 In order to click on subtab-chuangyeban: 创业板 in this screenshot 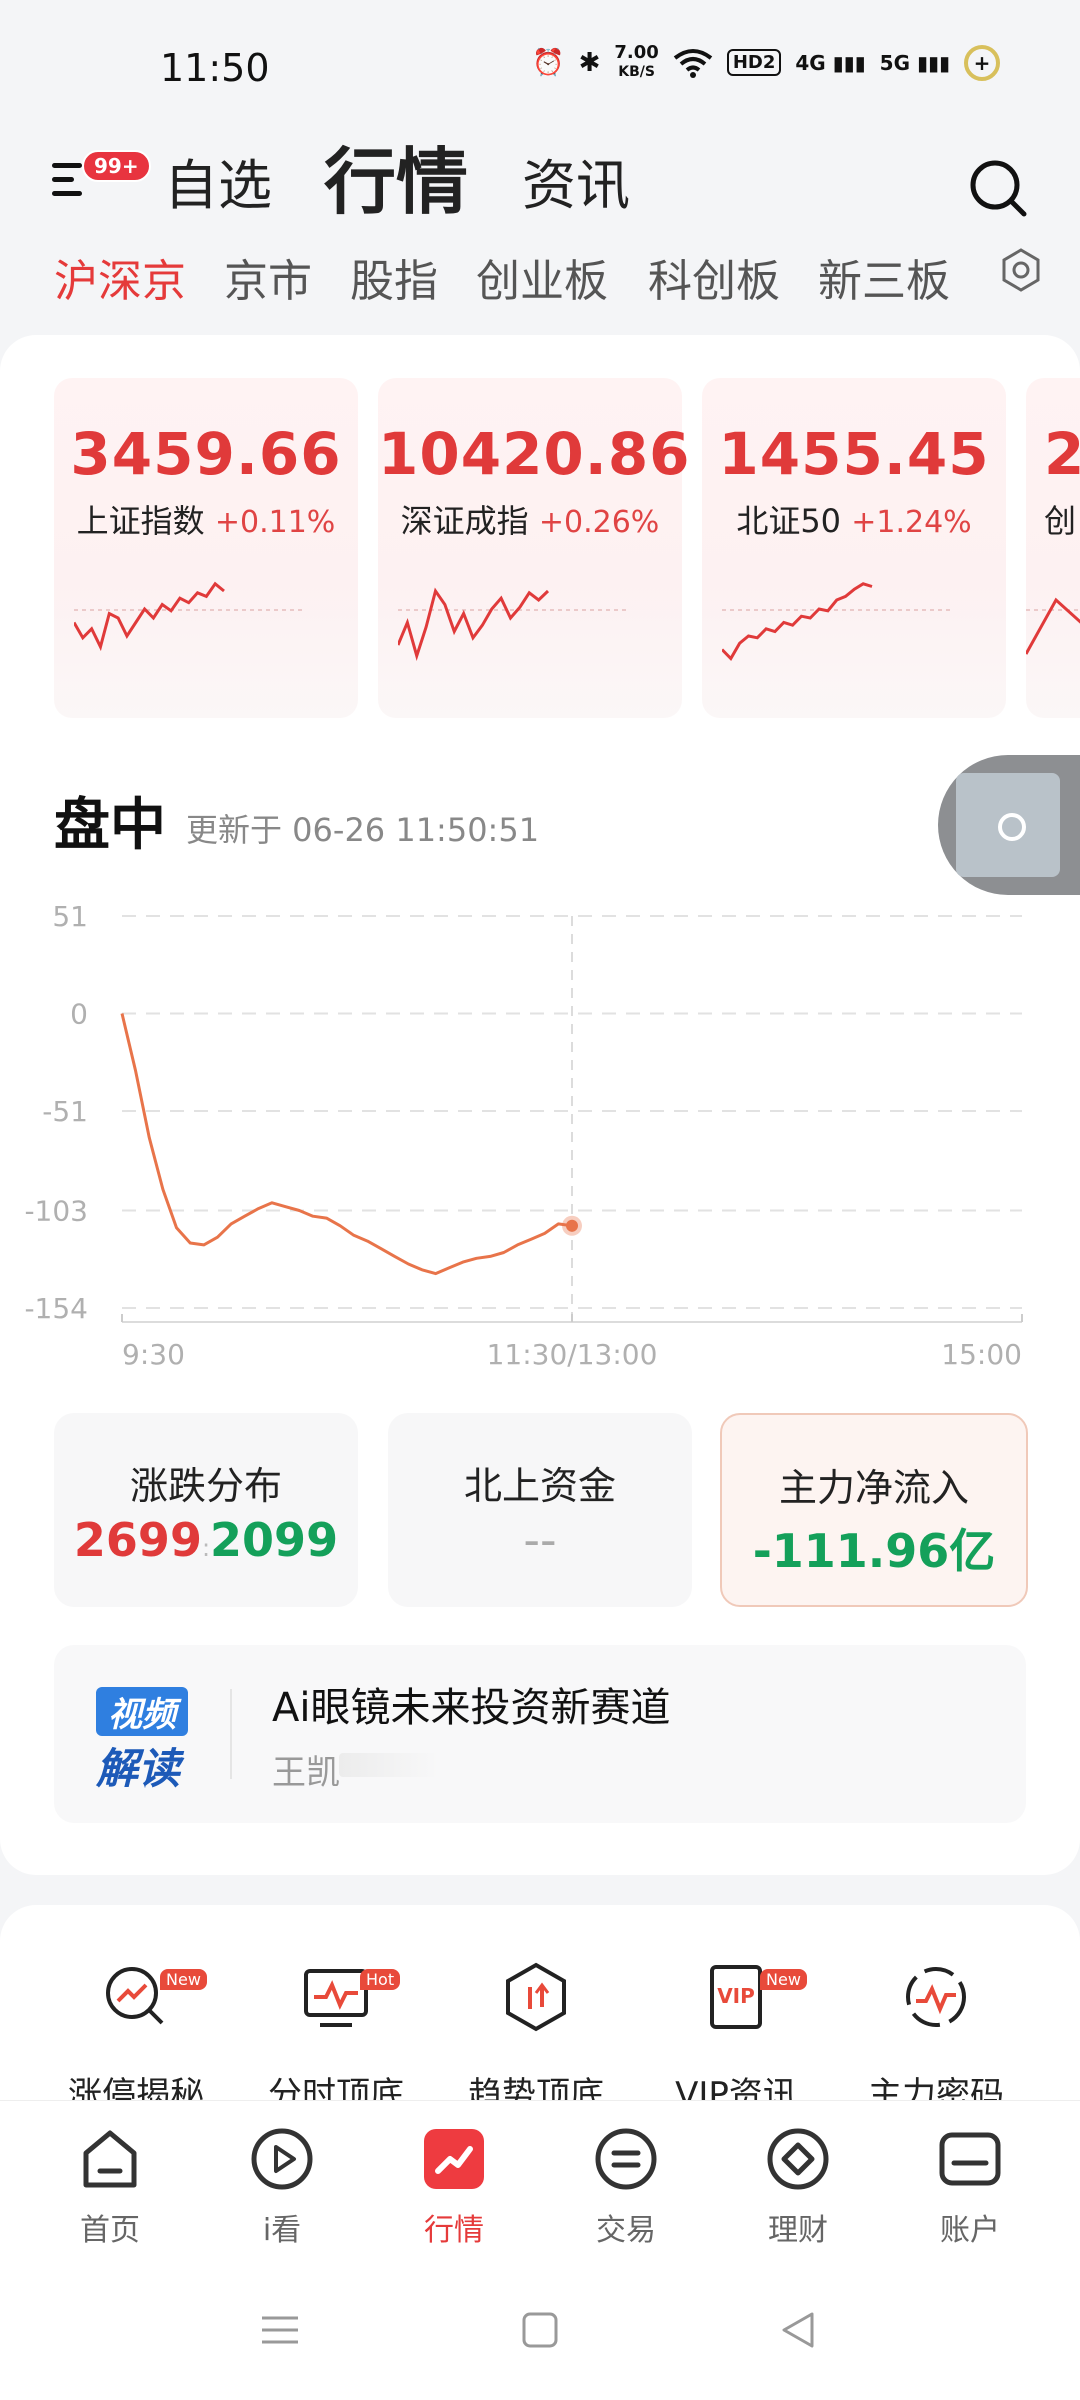, I will do `click(542, 277)`.